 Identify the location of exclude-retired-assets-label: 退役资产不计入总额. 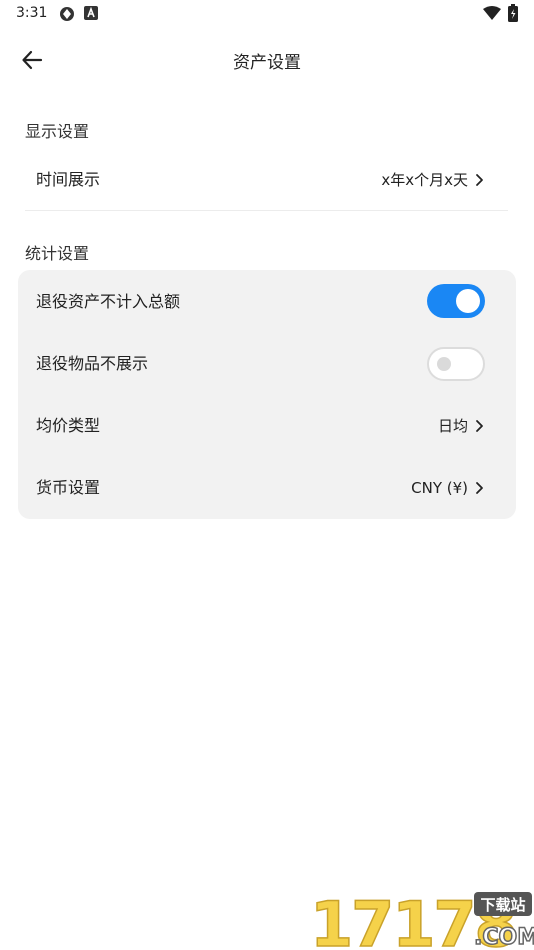
(108, 301).